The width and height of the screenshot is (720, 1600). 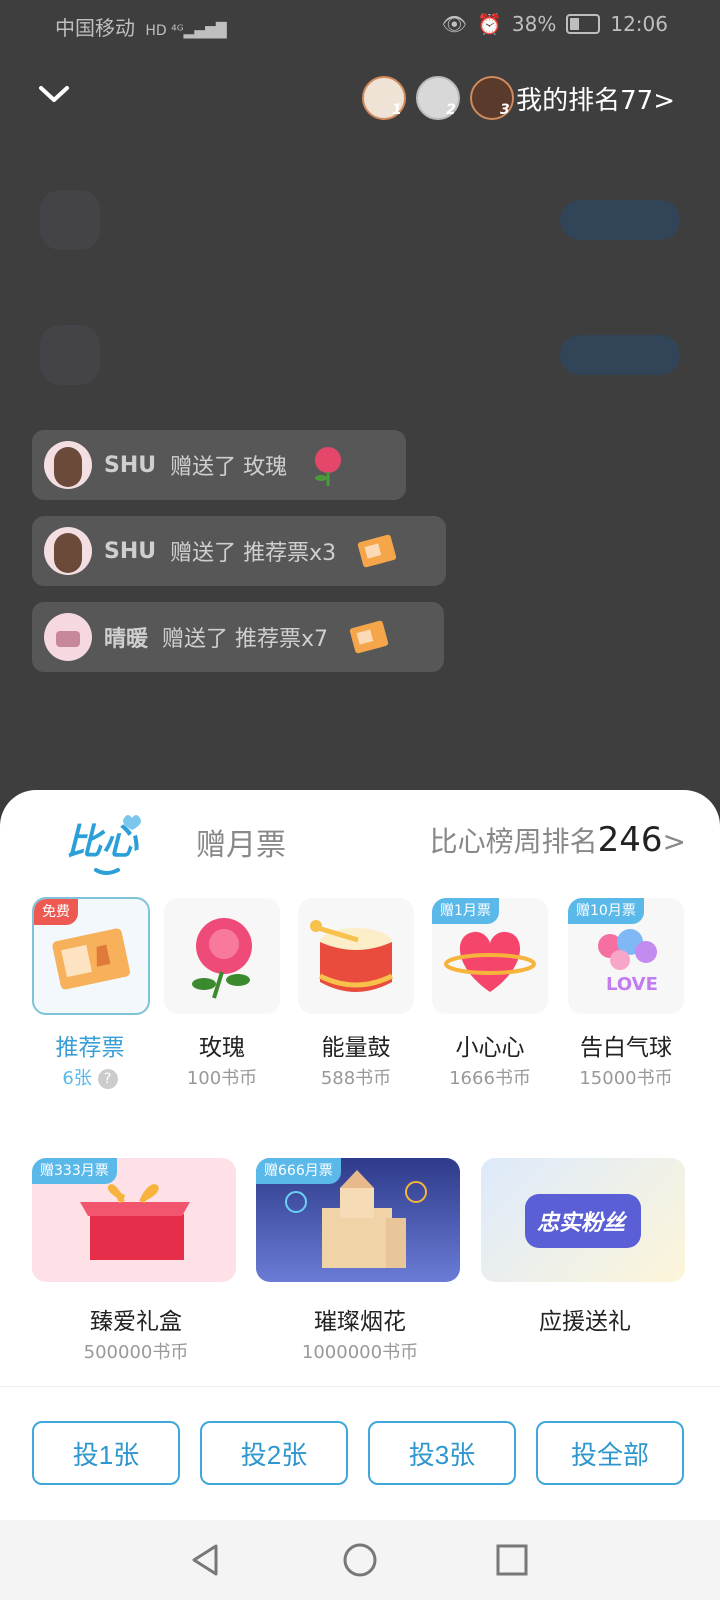 I want to click on gift-support: 忠实粉丝, so click(x=583, y=1220).